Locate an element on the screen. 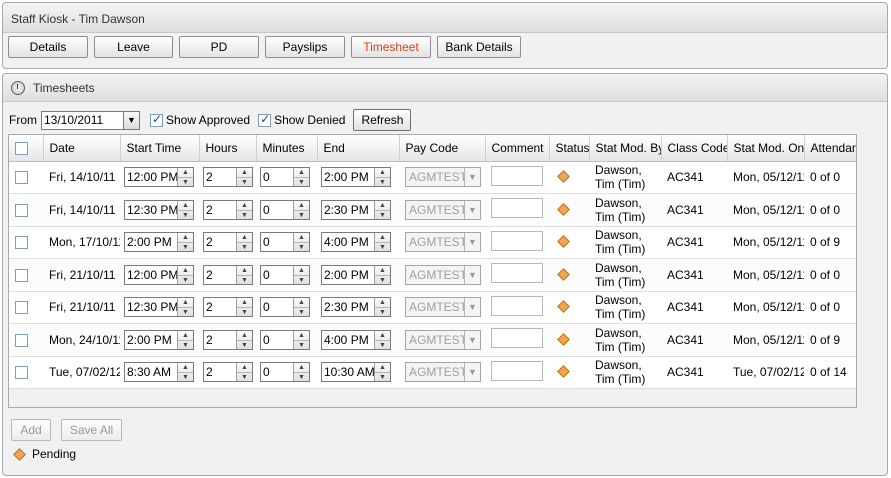  start-time-stepper: 12:00 PM ▲ ▼ is located at coordinates (159, 177).